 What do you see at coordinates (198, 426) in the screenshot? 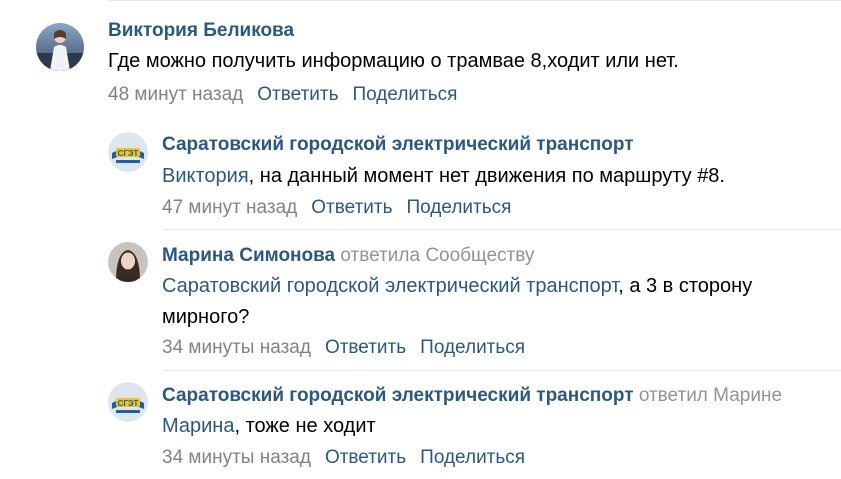
I see `mention-link: Марина` at bounding box center [198, 426].